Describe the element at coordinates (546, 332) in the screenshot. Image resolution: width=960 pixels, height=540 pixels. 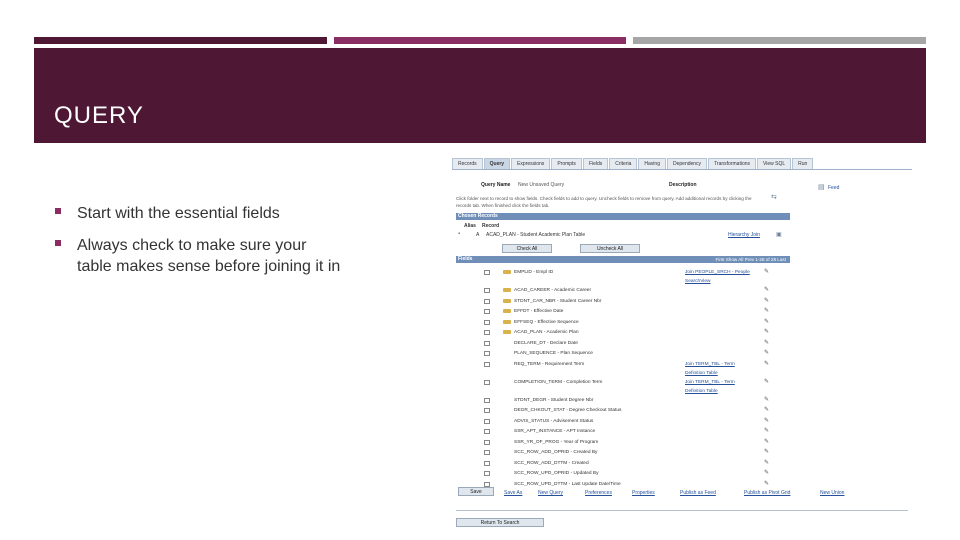
I see `field-name: ACAD_PLAN - Academic Plan` at that location.